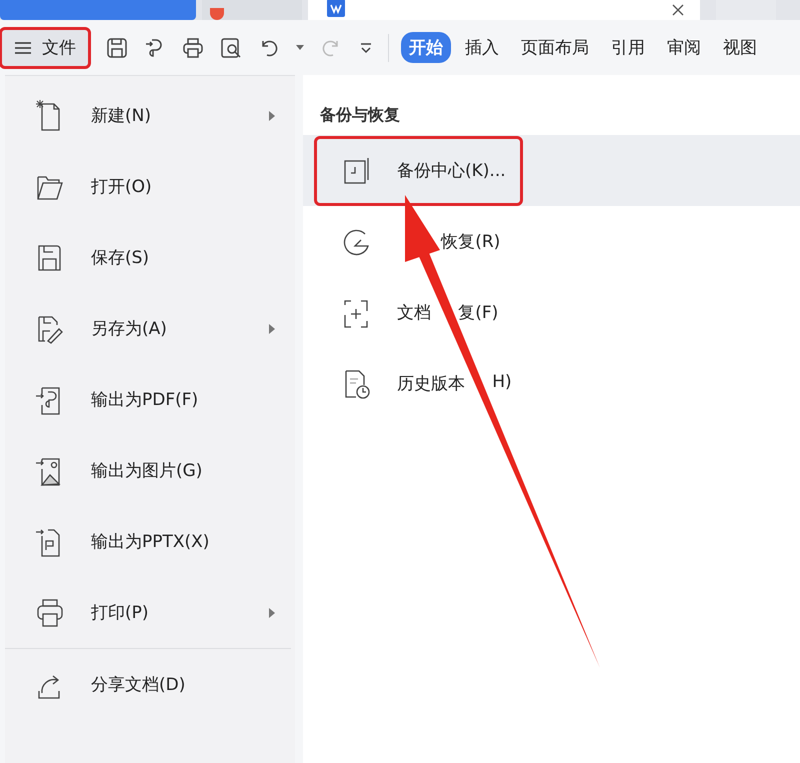 The width and height of the screenshot is (800, 763). What do you see at coordinates (551, 383) in the screenshot?
I see `menu-item: 历史版本 H)` at bounding box center [551, 383].